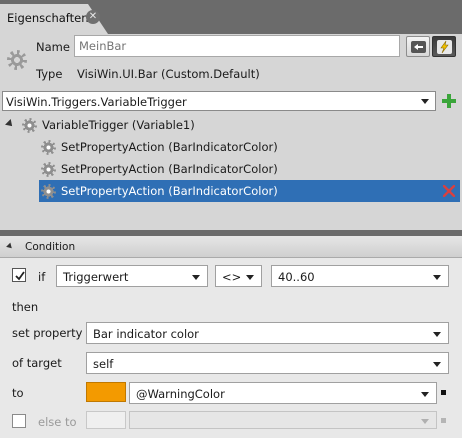 The image size is (462, 438). Describe the element at coordinates (47, 333) in the screenshot. I see `set-property-label: set property` at that location.